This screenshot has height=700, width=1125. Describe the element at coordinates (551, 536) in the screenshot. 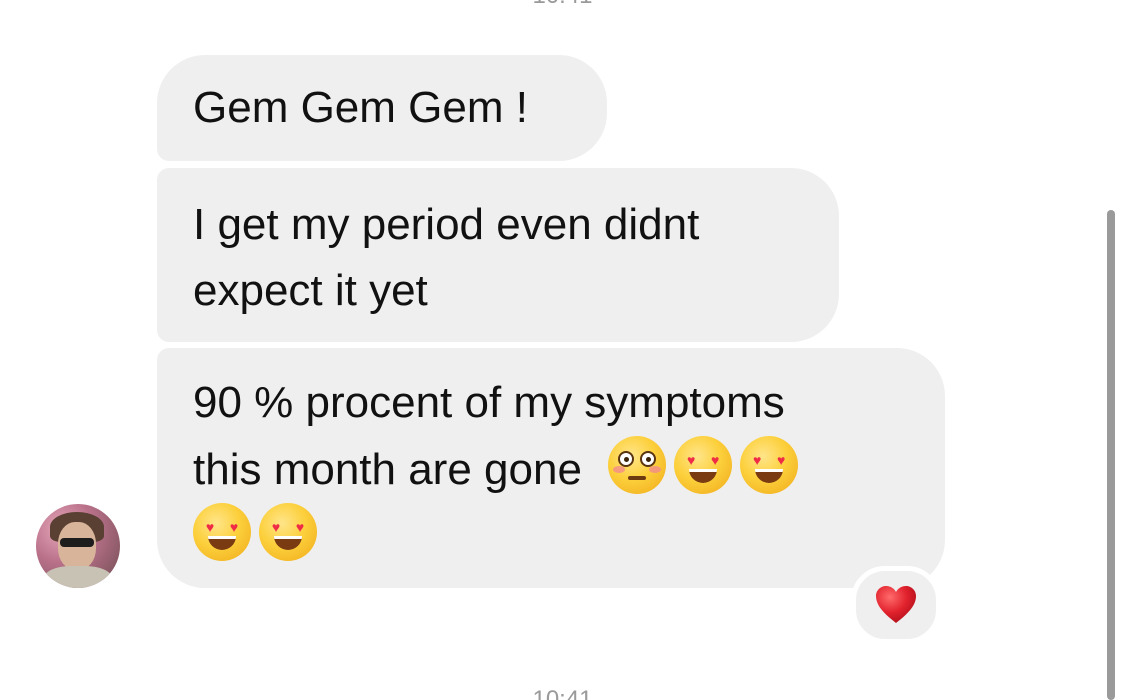

I see `message-line-3: ♥ ♥ ♥ ♥` at that location.